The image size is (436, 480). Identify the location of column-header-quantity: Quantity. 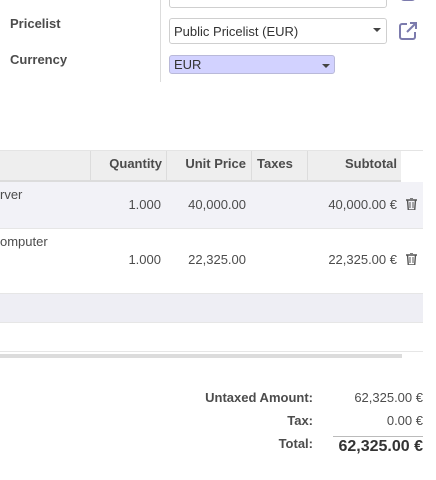
(126, 166).